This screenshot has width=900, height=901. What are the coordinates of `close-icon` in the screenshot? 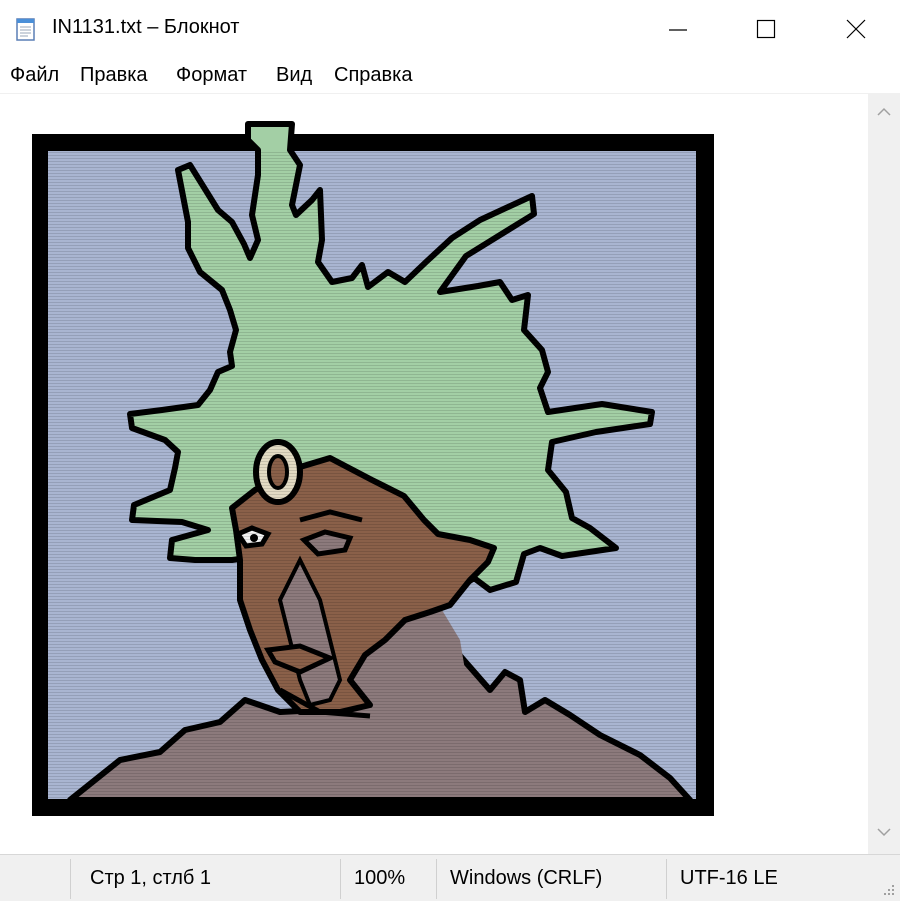 It's located at (856, 29).